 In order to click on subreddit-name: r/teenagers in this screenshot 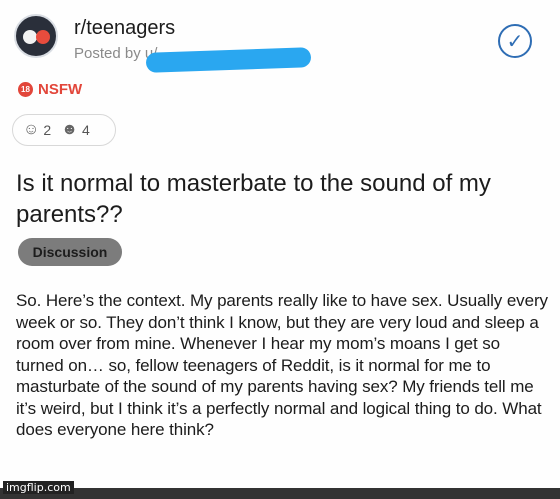, I will do `click(124, 28)`.